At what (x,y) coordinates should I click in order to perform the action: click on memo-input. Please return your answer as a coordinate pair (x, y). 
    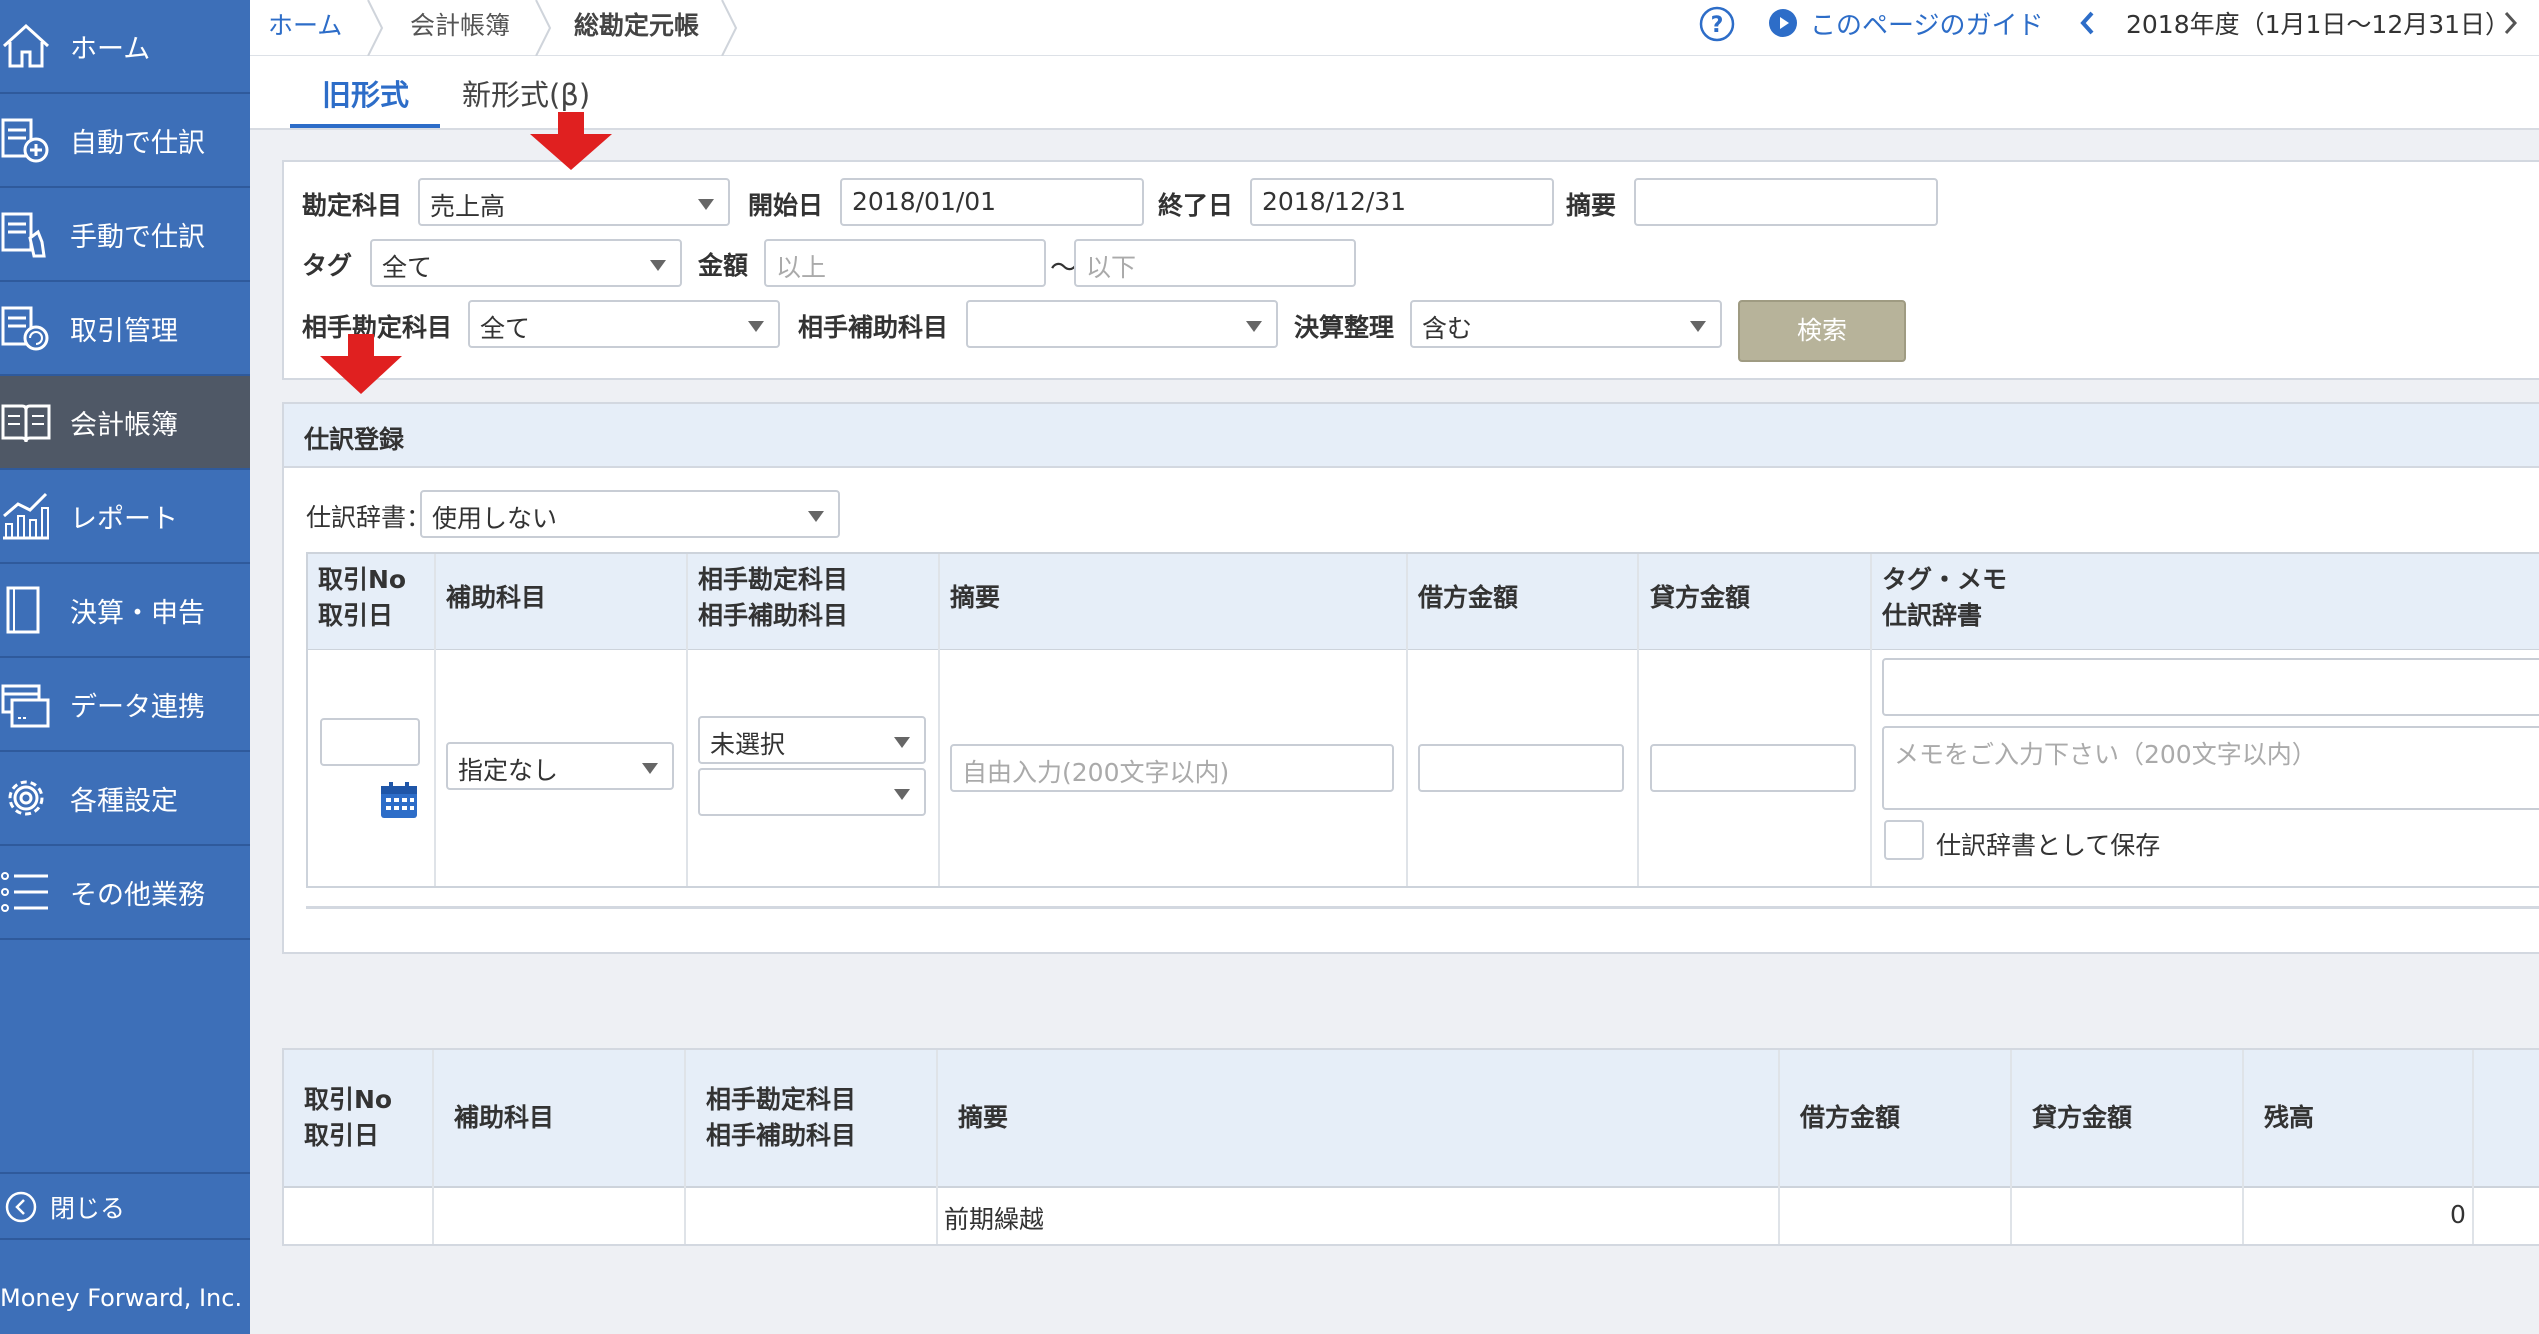
    Looking at the image, I should click on (1786, 202).